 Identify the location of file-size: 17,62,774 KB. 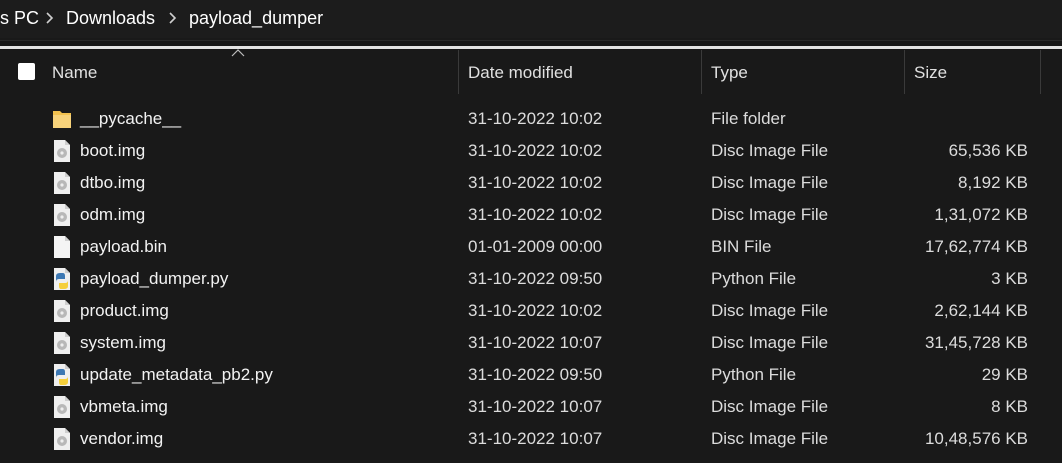
(976, 246).